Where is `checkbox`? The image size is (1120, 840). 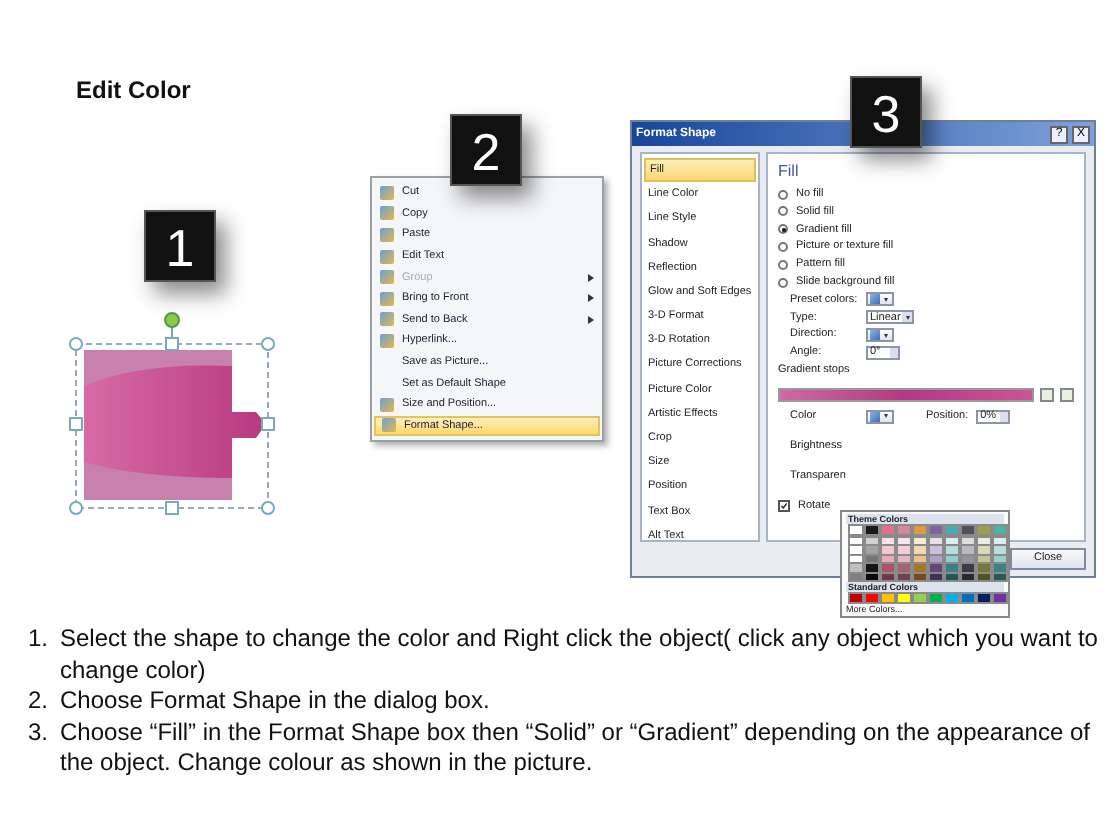
checkbox is located at coordinates (784, 505).